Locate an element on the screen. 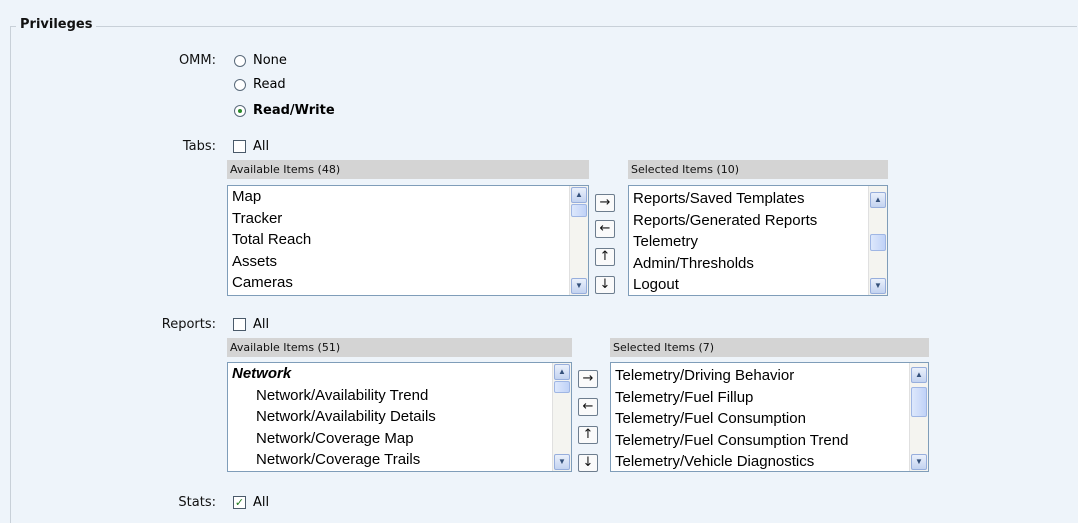 The image size is (1078, 523). omm-option-readwrite: Read/Write is located at coordinates (284, 110).